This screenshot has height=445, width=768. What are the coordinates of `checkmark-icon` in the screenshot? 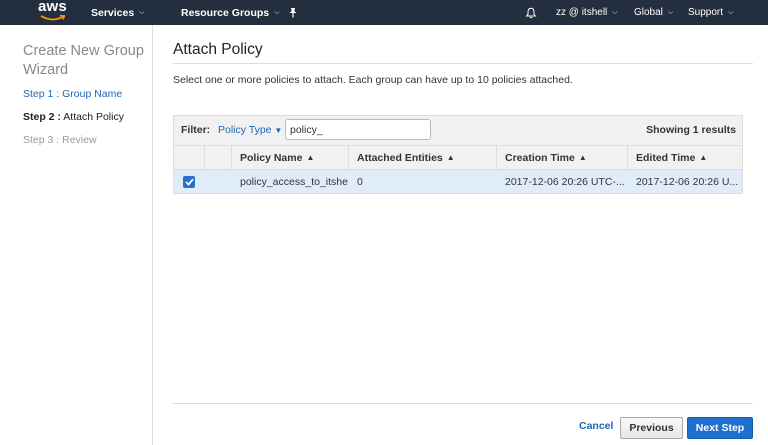 It's located at (189, 182).